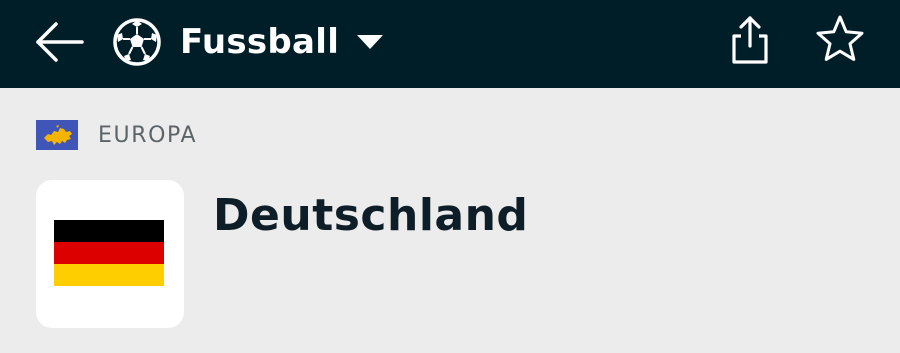  Describe the element at coordinates (260, 42) in the screenshot. I see `sport-label: Fussball` at that location.